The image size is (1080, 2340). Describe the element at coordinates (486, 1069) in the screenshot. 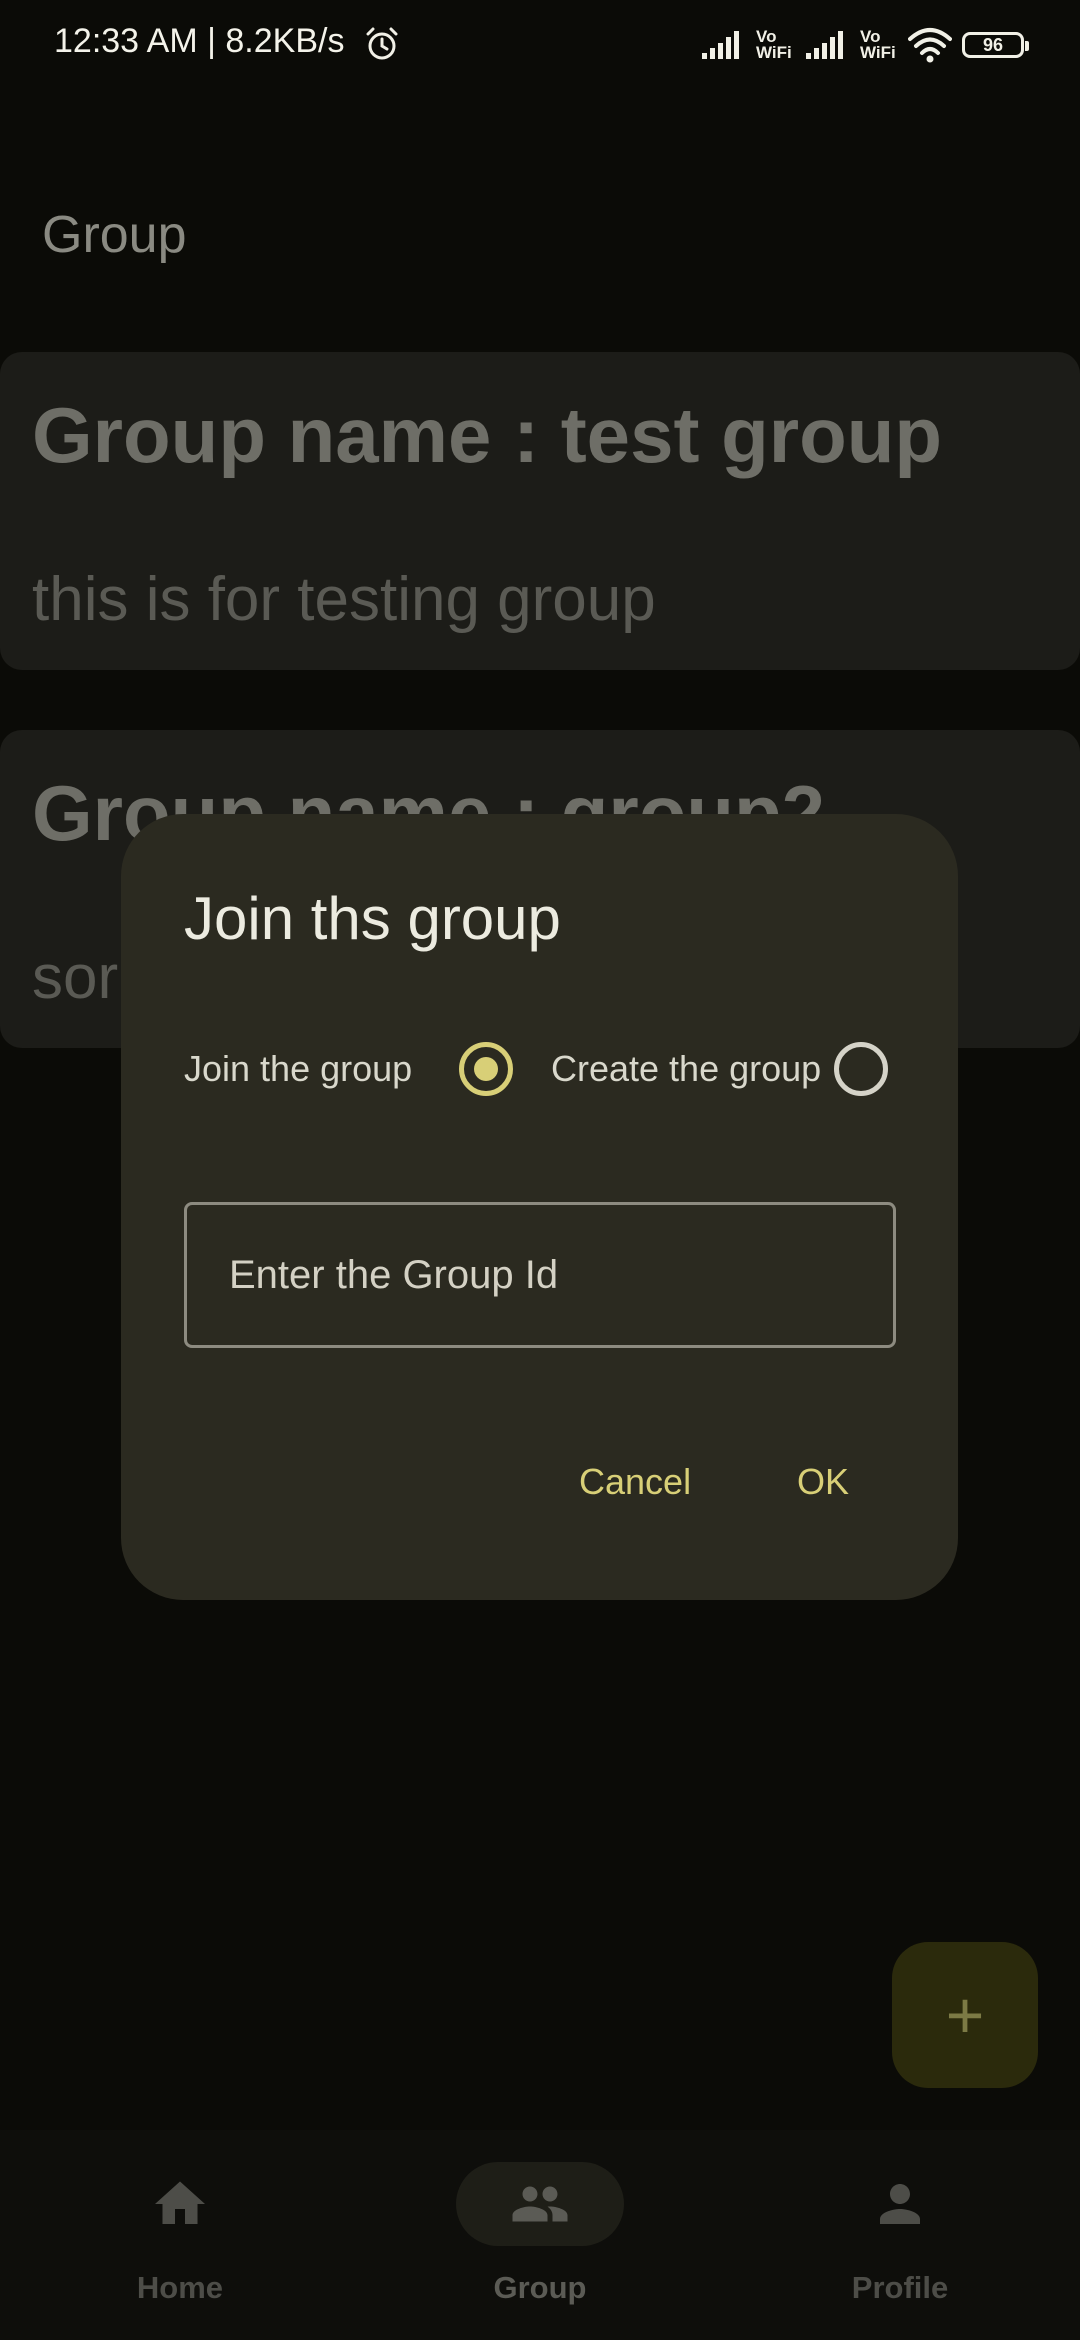

I see `join-group-radio` at that location.